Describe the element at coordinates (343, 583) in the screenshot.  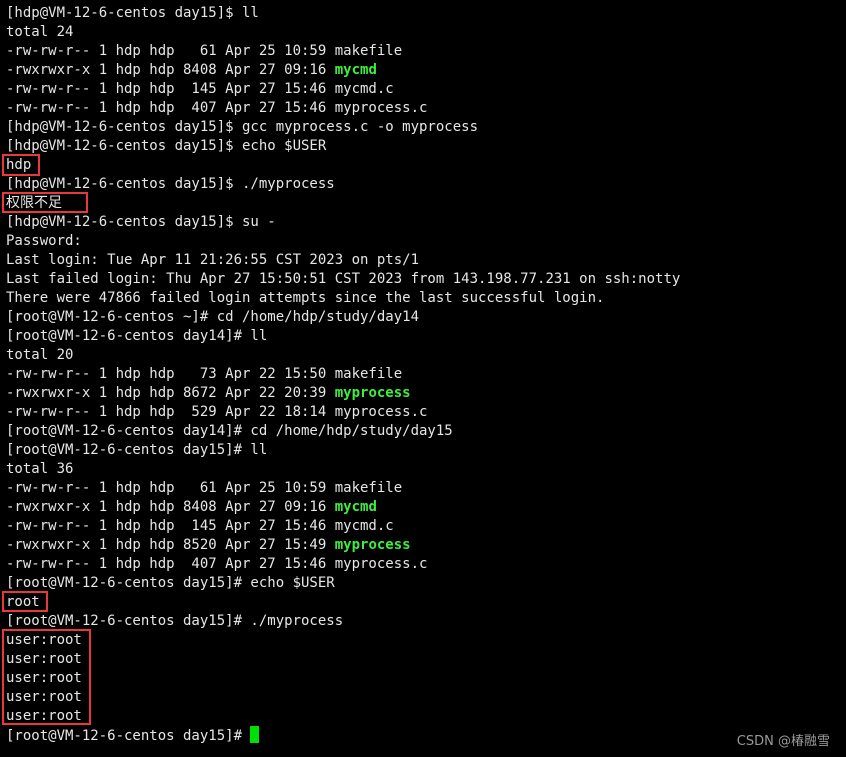
I see `terminal-line: [root@VM-12-6-centos day15]# echo $USER` at that location.